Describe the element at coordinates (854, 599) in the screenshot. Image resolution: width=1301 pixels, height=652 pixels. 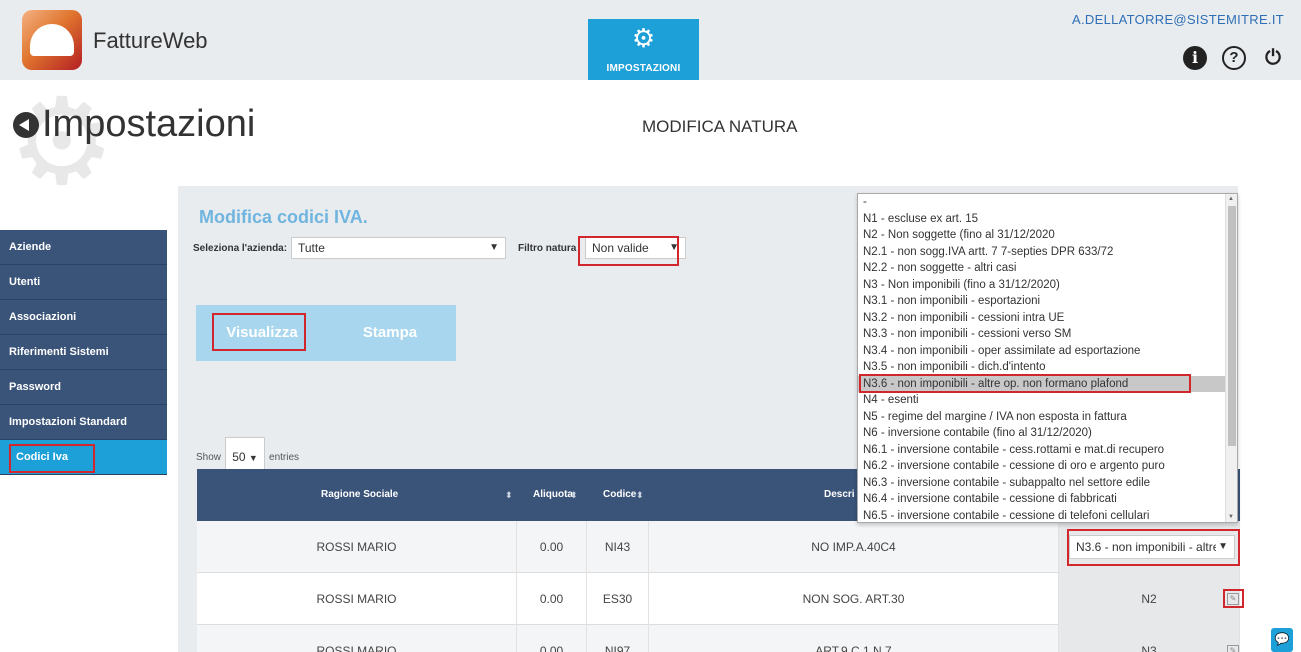
I see `cell-descrizione: NON SOG. ART.30` at that location.